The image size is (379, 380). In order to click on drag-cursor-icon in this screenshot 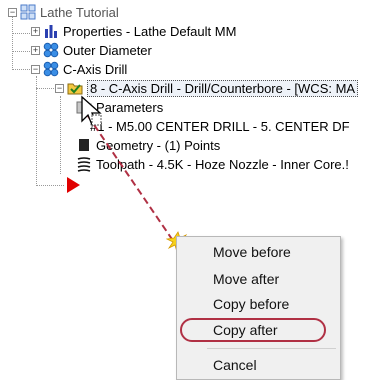, I will do `click(91, 110)`.